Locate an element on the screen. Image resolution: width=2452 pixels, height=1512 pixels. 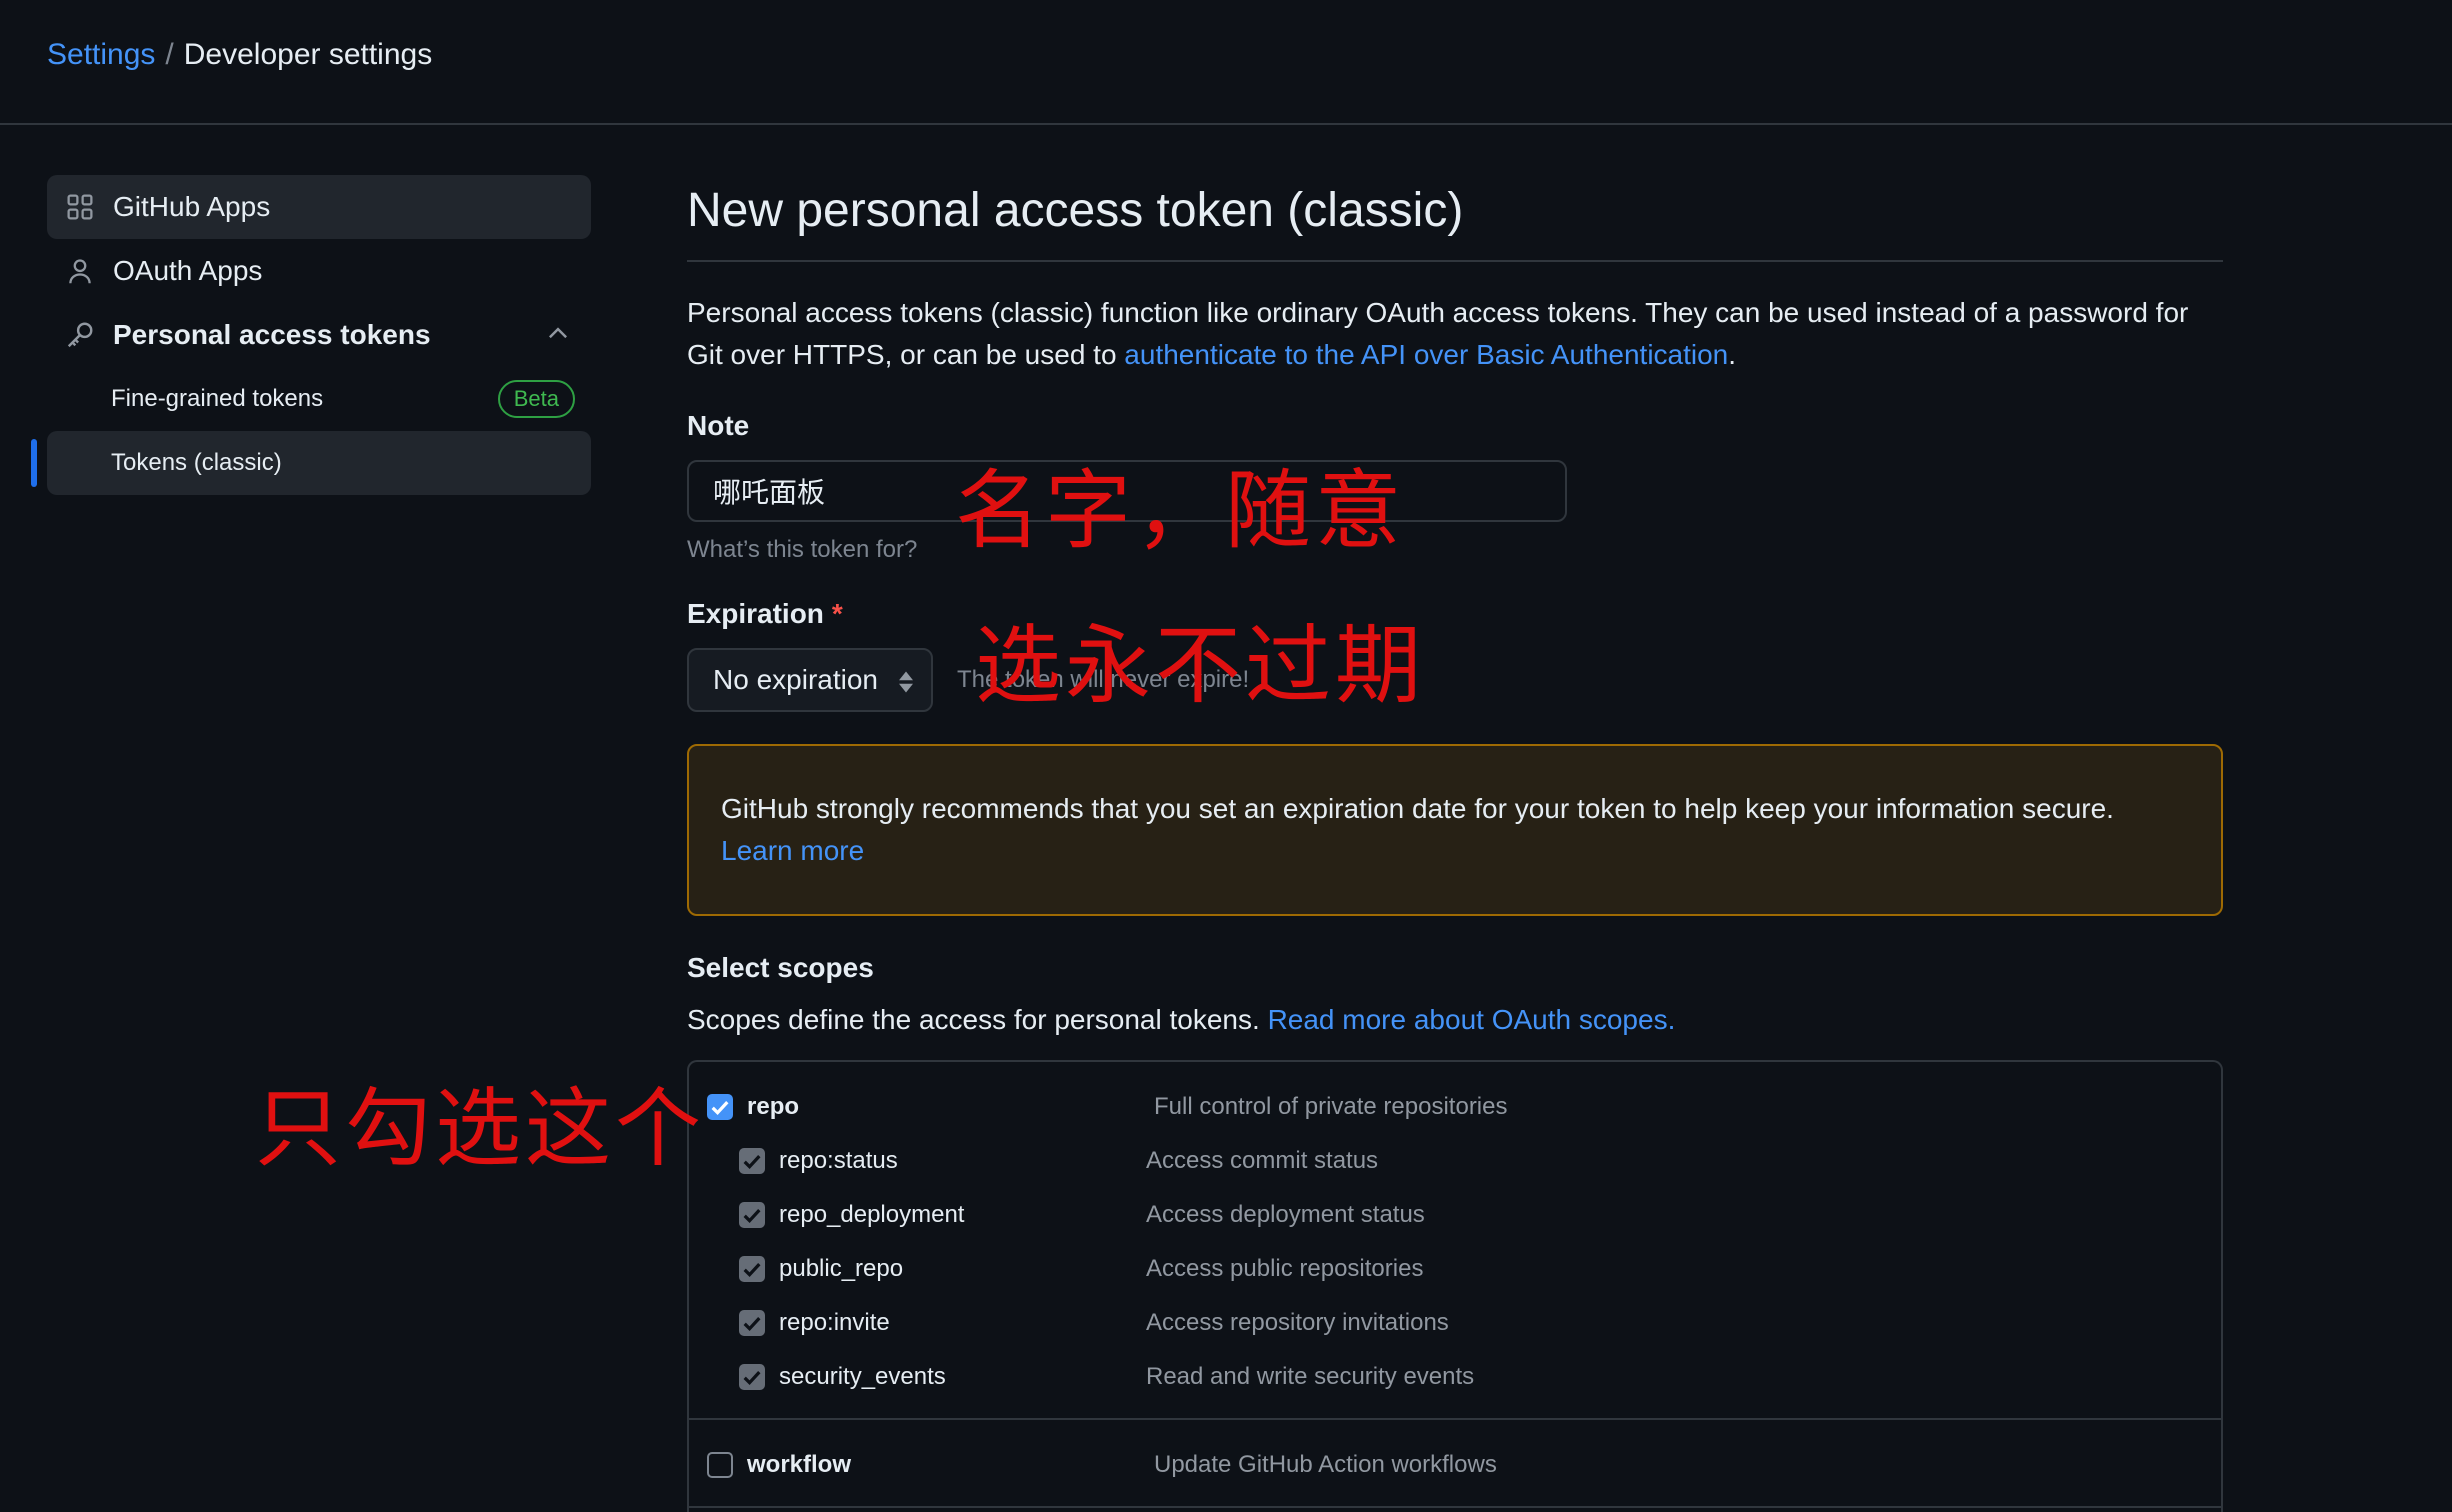
select-arrows-icon is located at coordinates (906, 685).